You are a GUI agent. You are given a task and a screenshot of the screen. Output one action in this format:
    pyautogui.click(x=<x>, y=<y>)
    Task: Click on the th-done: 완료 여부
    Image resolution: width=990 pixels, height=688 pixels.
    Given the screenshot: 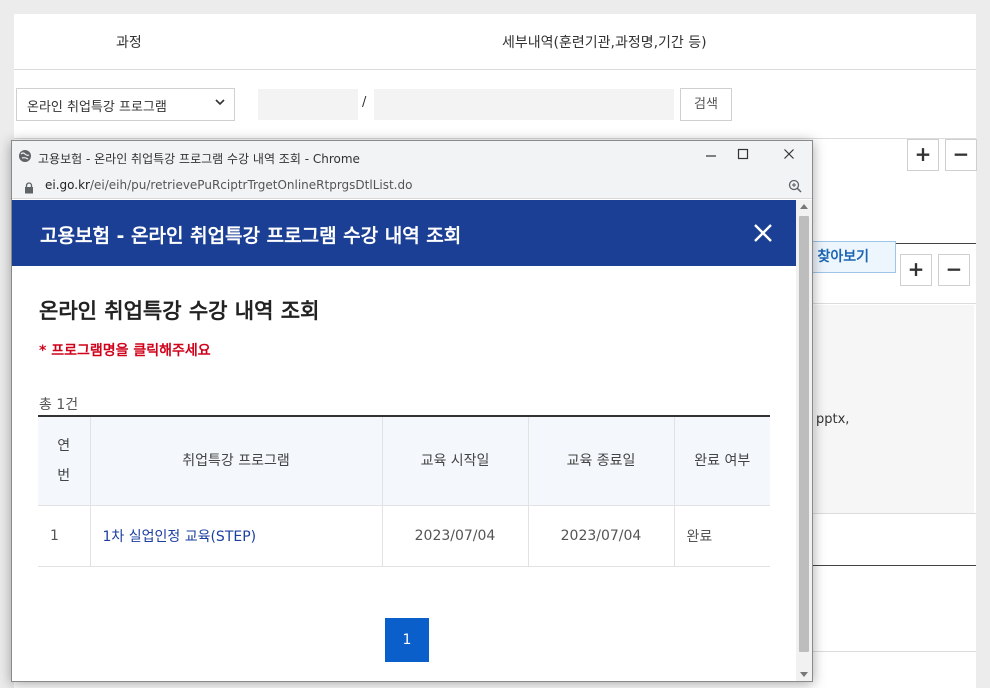 What is the action you would take?
    pyautogui.click(x=722, y=461)
    